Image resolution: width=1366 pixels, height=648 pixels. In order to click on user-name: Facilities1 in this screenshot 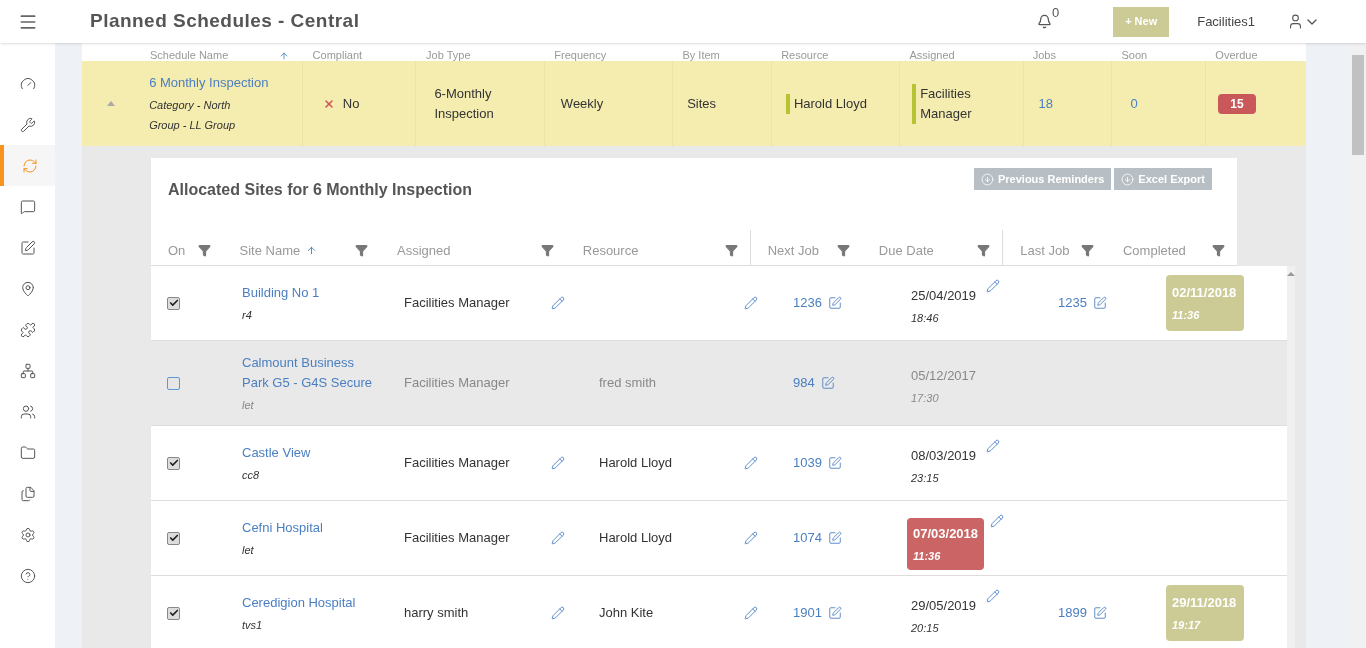, I will do `click(1226, 21)`.